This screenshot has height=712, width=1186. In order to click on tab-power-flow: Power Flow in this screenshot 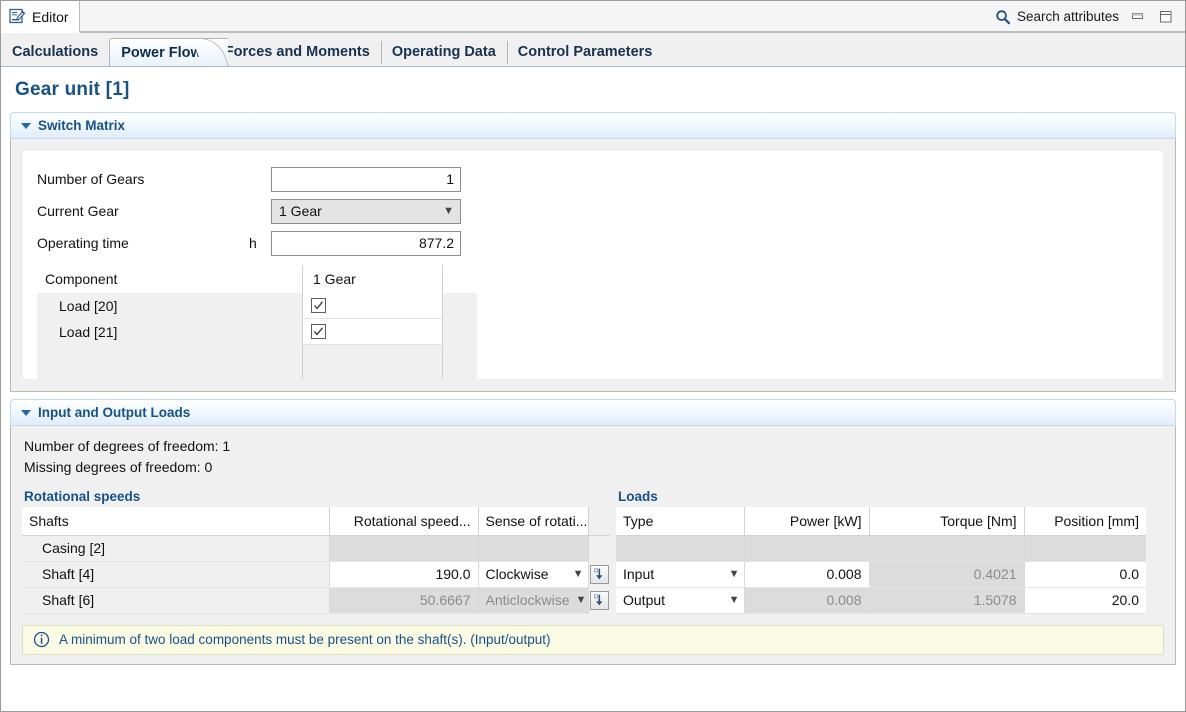, I will do `click(168, 52)`.